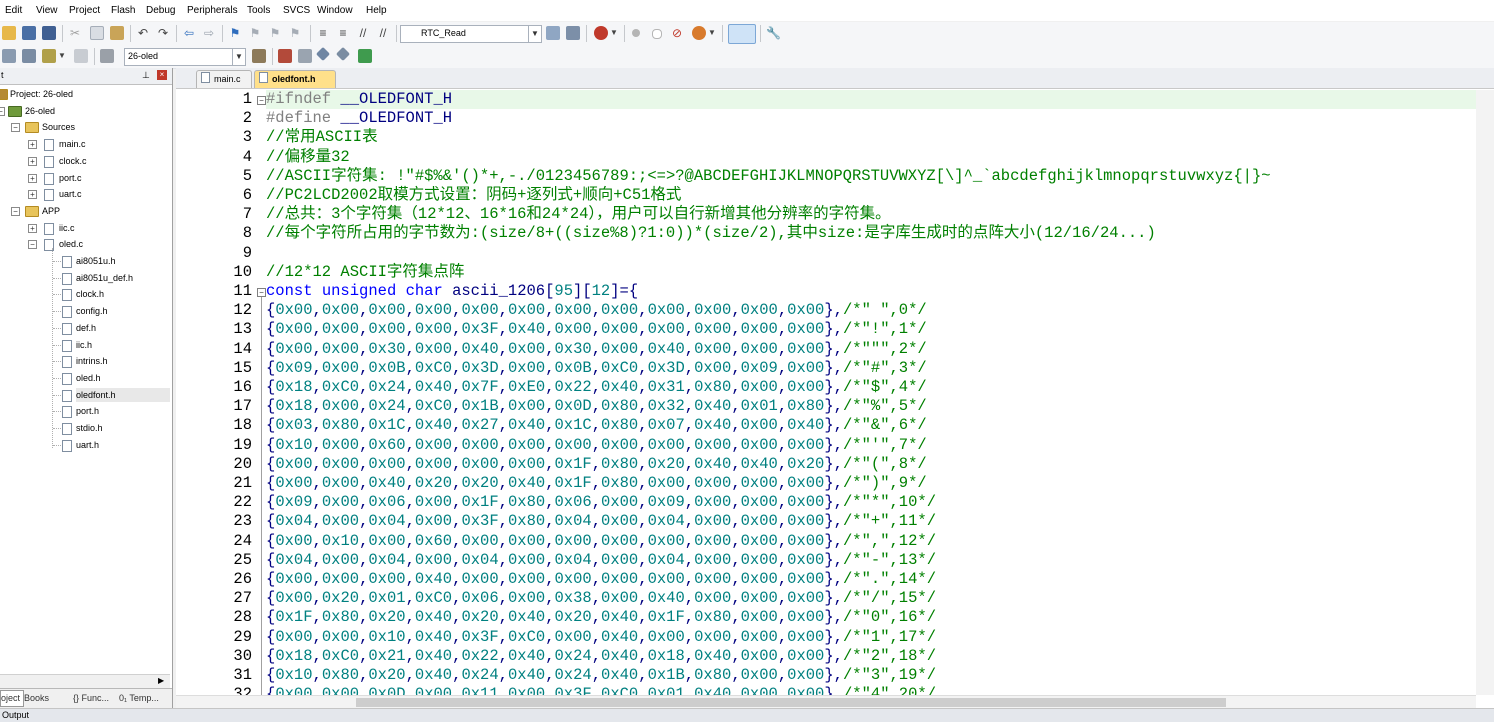 Image resolution: width=1494 pixels, height=722 pixels. I want to click on unindent-icon: ≡, so click(343, 33).